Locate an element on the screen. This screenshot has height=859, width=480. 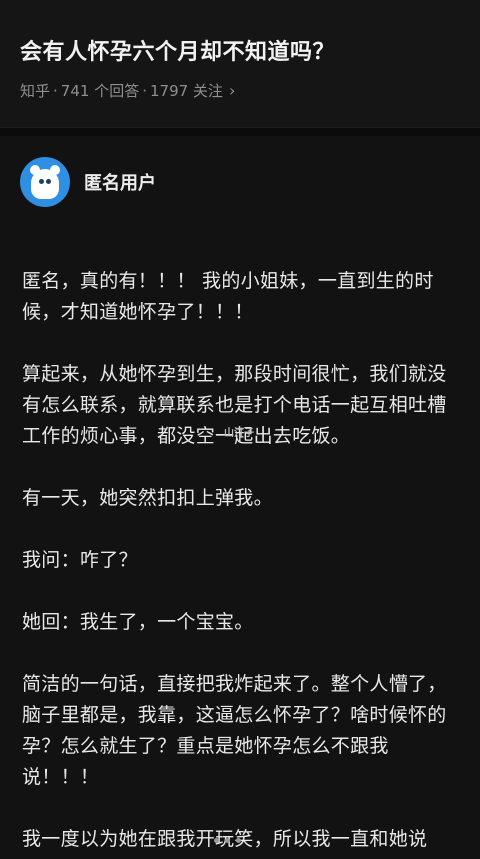
answer-count: 741 个回答 is located at coordinates (100, 91).